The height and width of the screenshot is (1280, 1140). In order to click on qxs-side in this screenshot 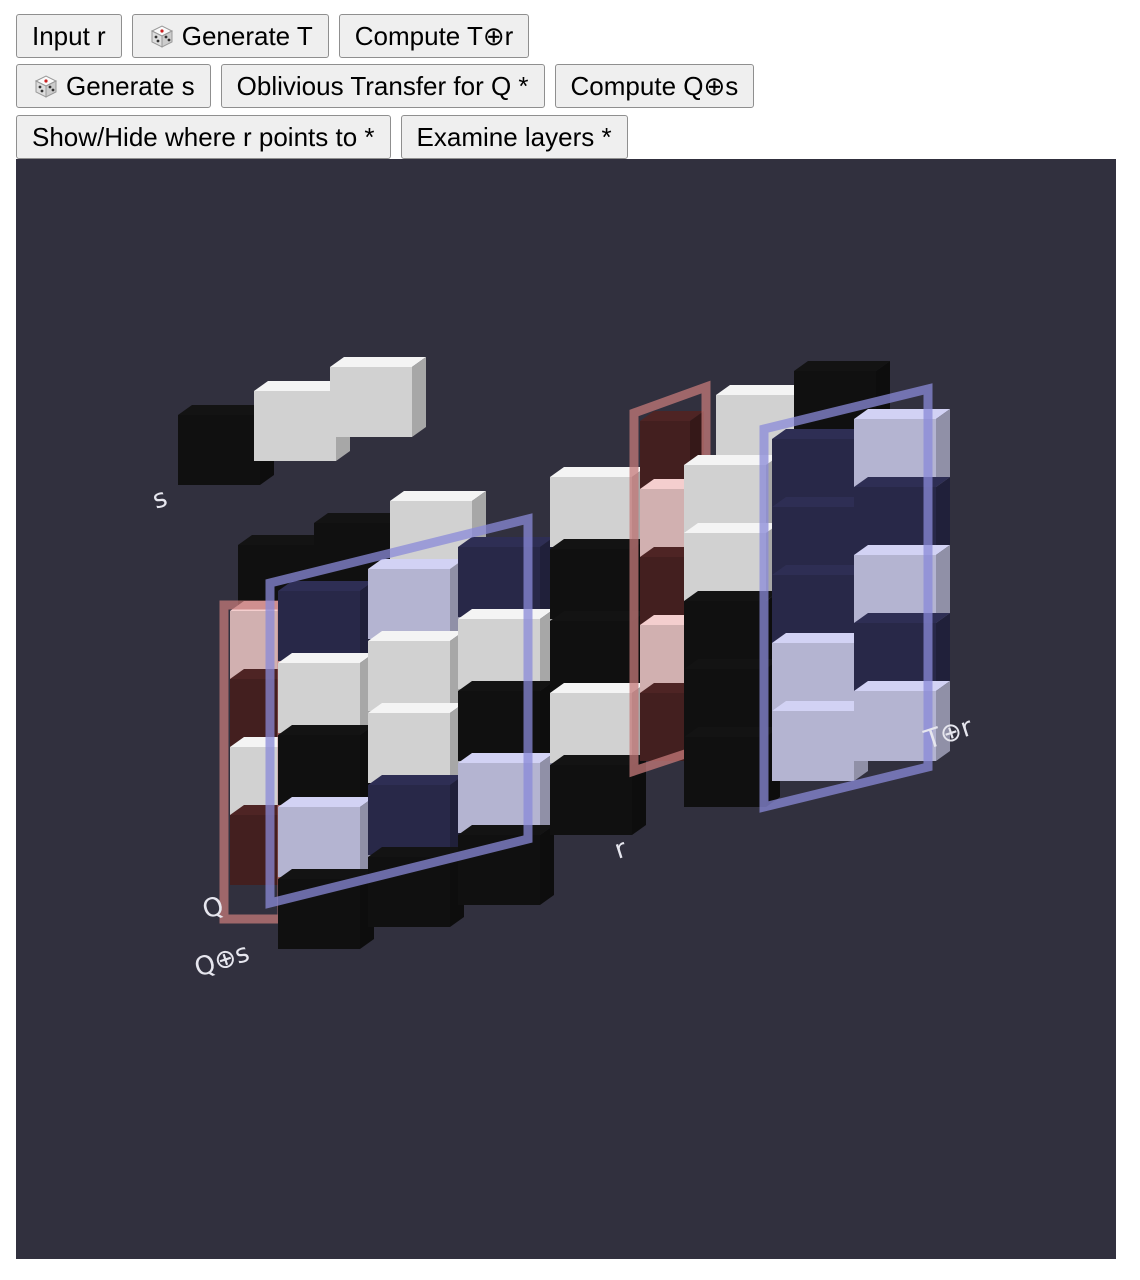, I will do `click(547, 865)`.